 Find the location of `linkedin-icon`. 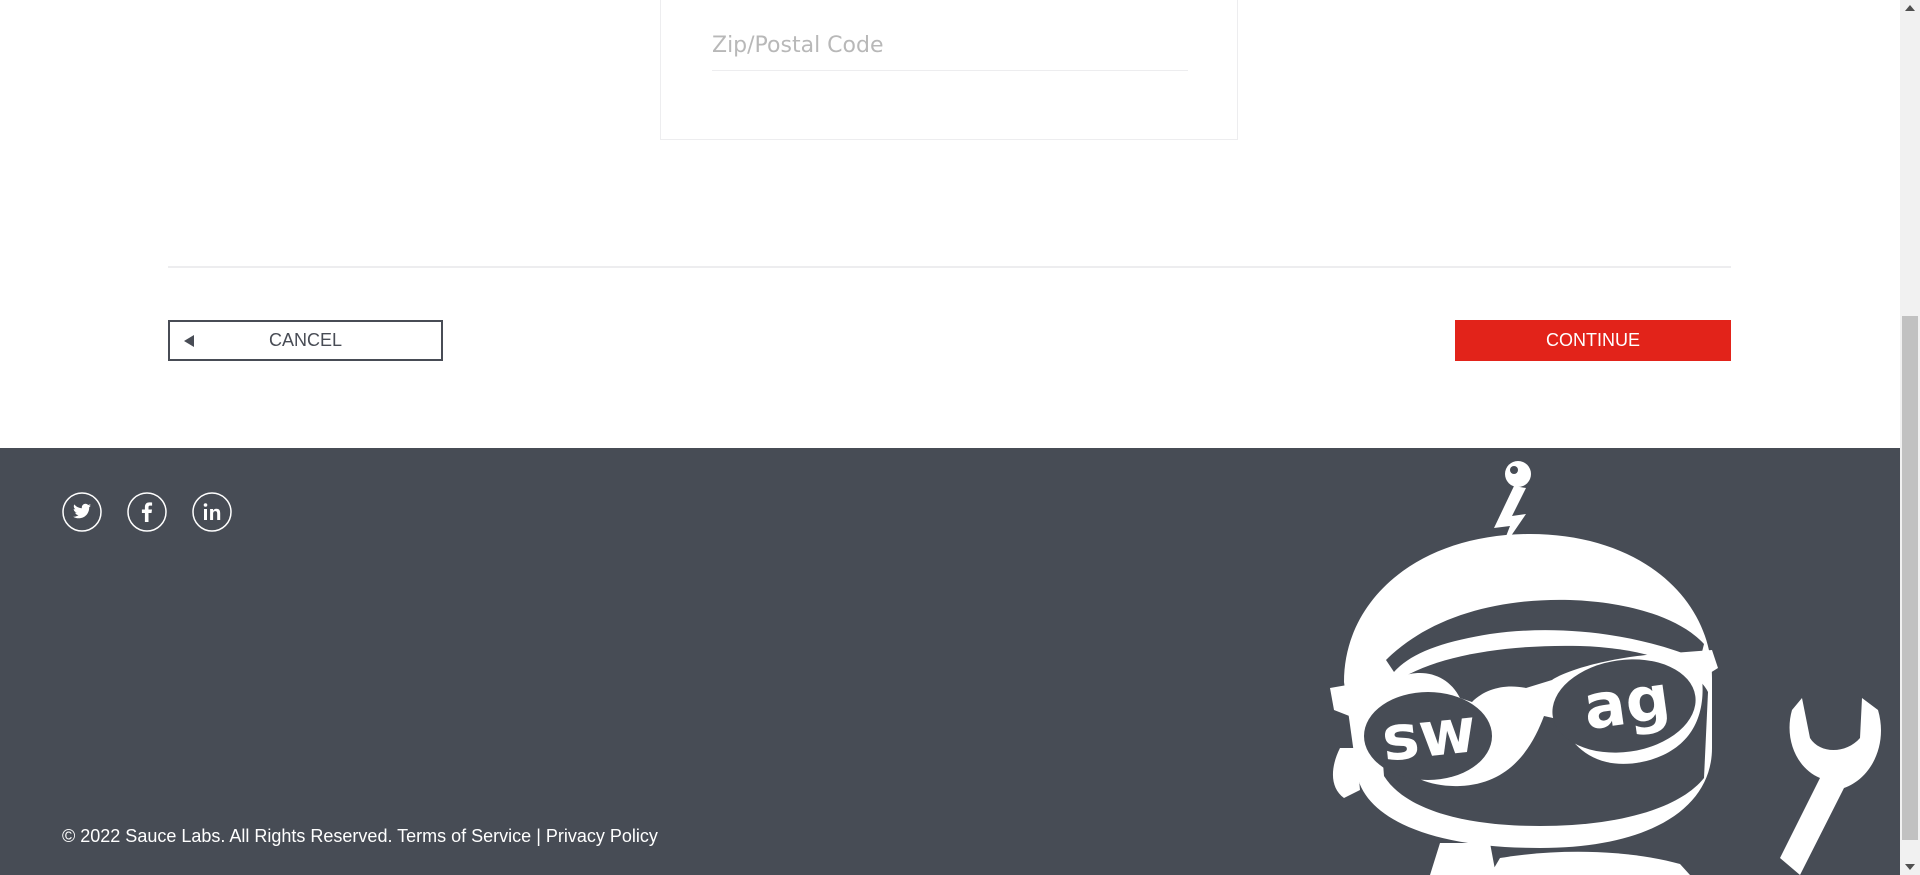

linkedin-icon is located at coordinates (212, 512).